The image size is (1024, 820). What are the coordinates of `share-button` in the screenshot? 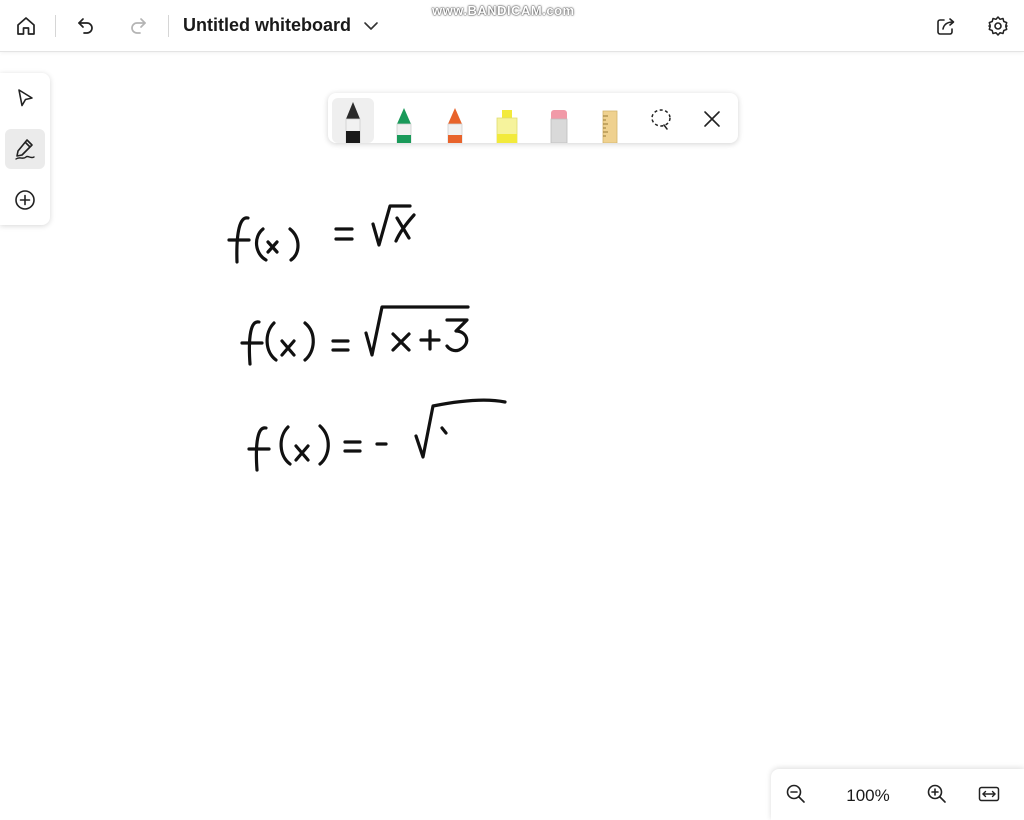 It's located at (946, 26).